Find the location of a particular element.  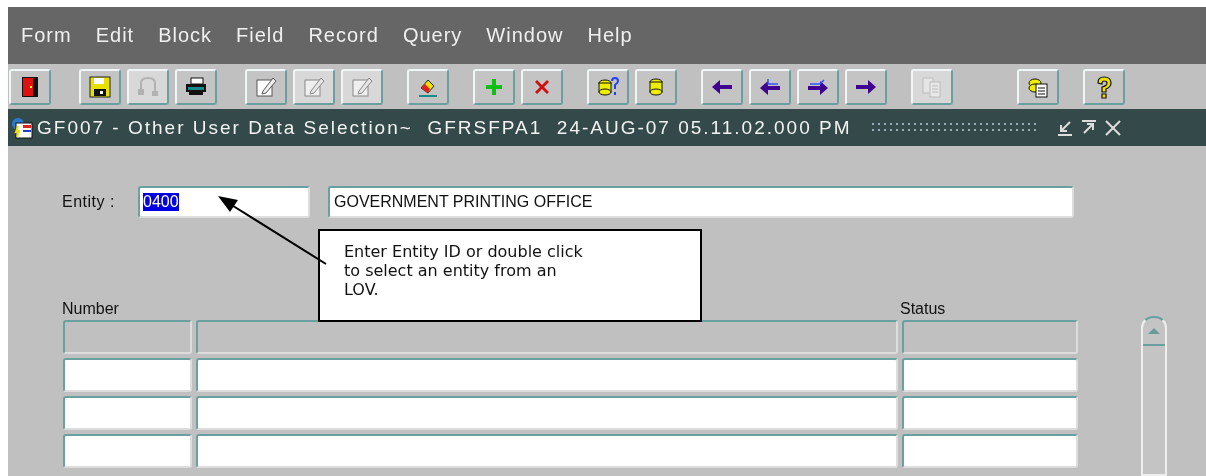

menu-item: Block is located at coordinates (194, 36).